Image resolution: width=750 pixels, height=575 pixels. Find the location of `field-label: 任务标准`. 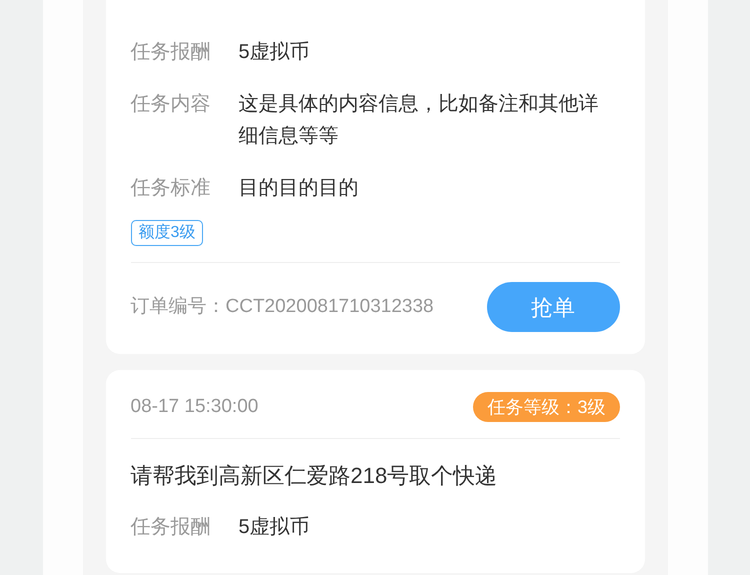

field-label: 任务标准 is located at coordinates (171, 188).